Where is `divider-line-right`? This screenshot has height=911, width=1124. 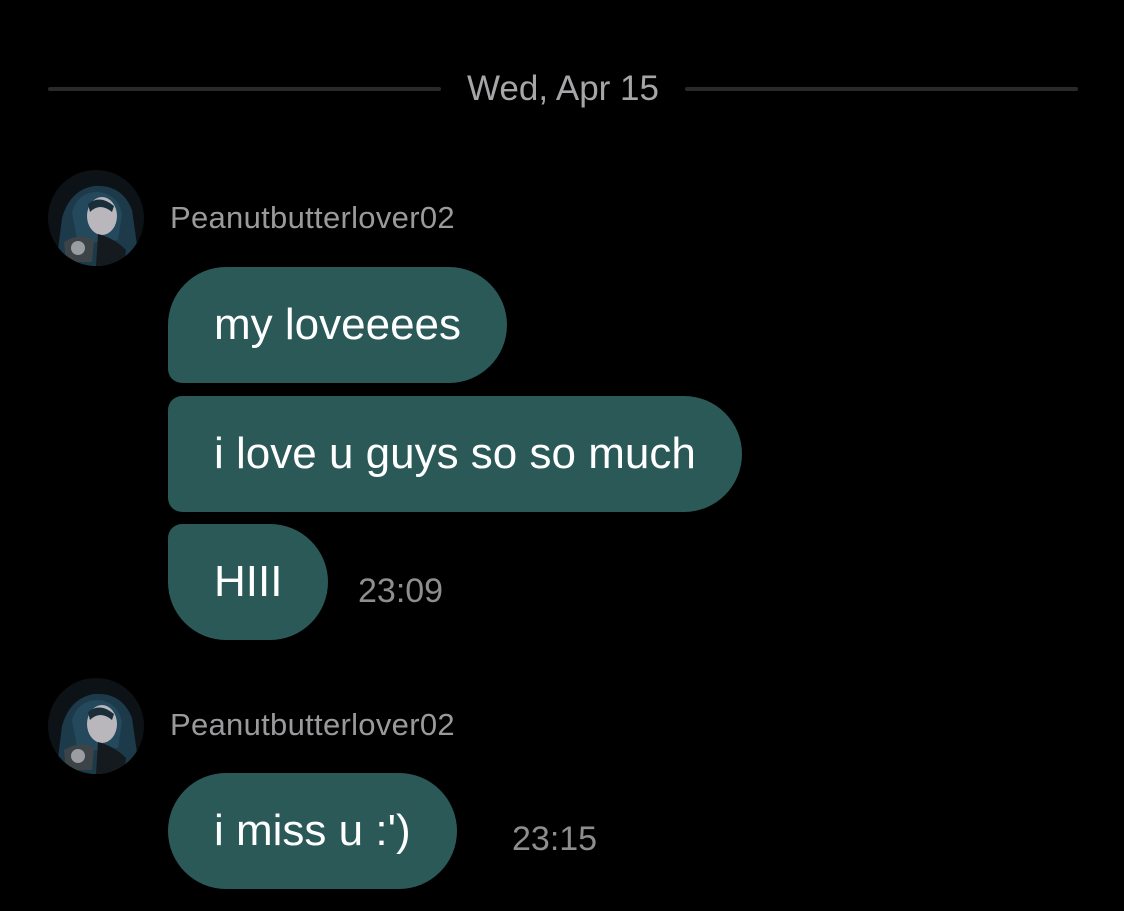
divider-line-right is located at coordinates (882, 89).